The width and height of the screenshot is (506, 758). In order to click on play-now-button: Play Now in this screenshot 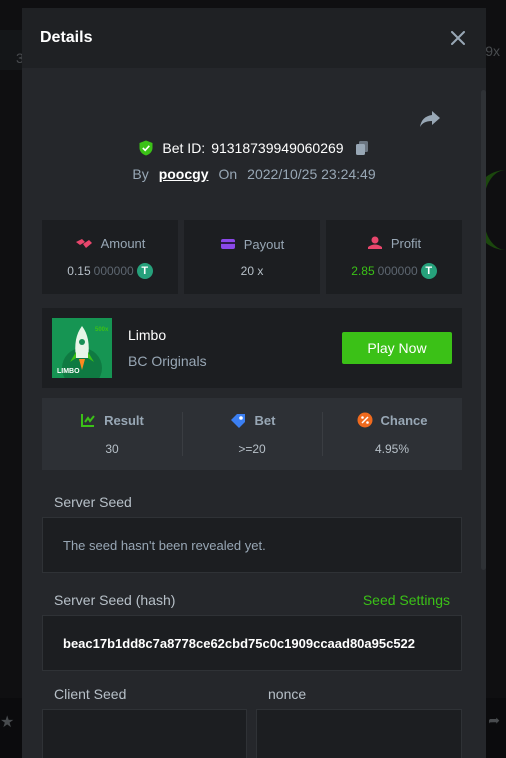, I will do `click(397, 348)`.